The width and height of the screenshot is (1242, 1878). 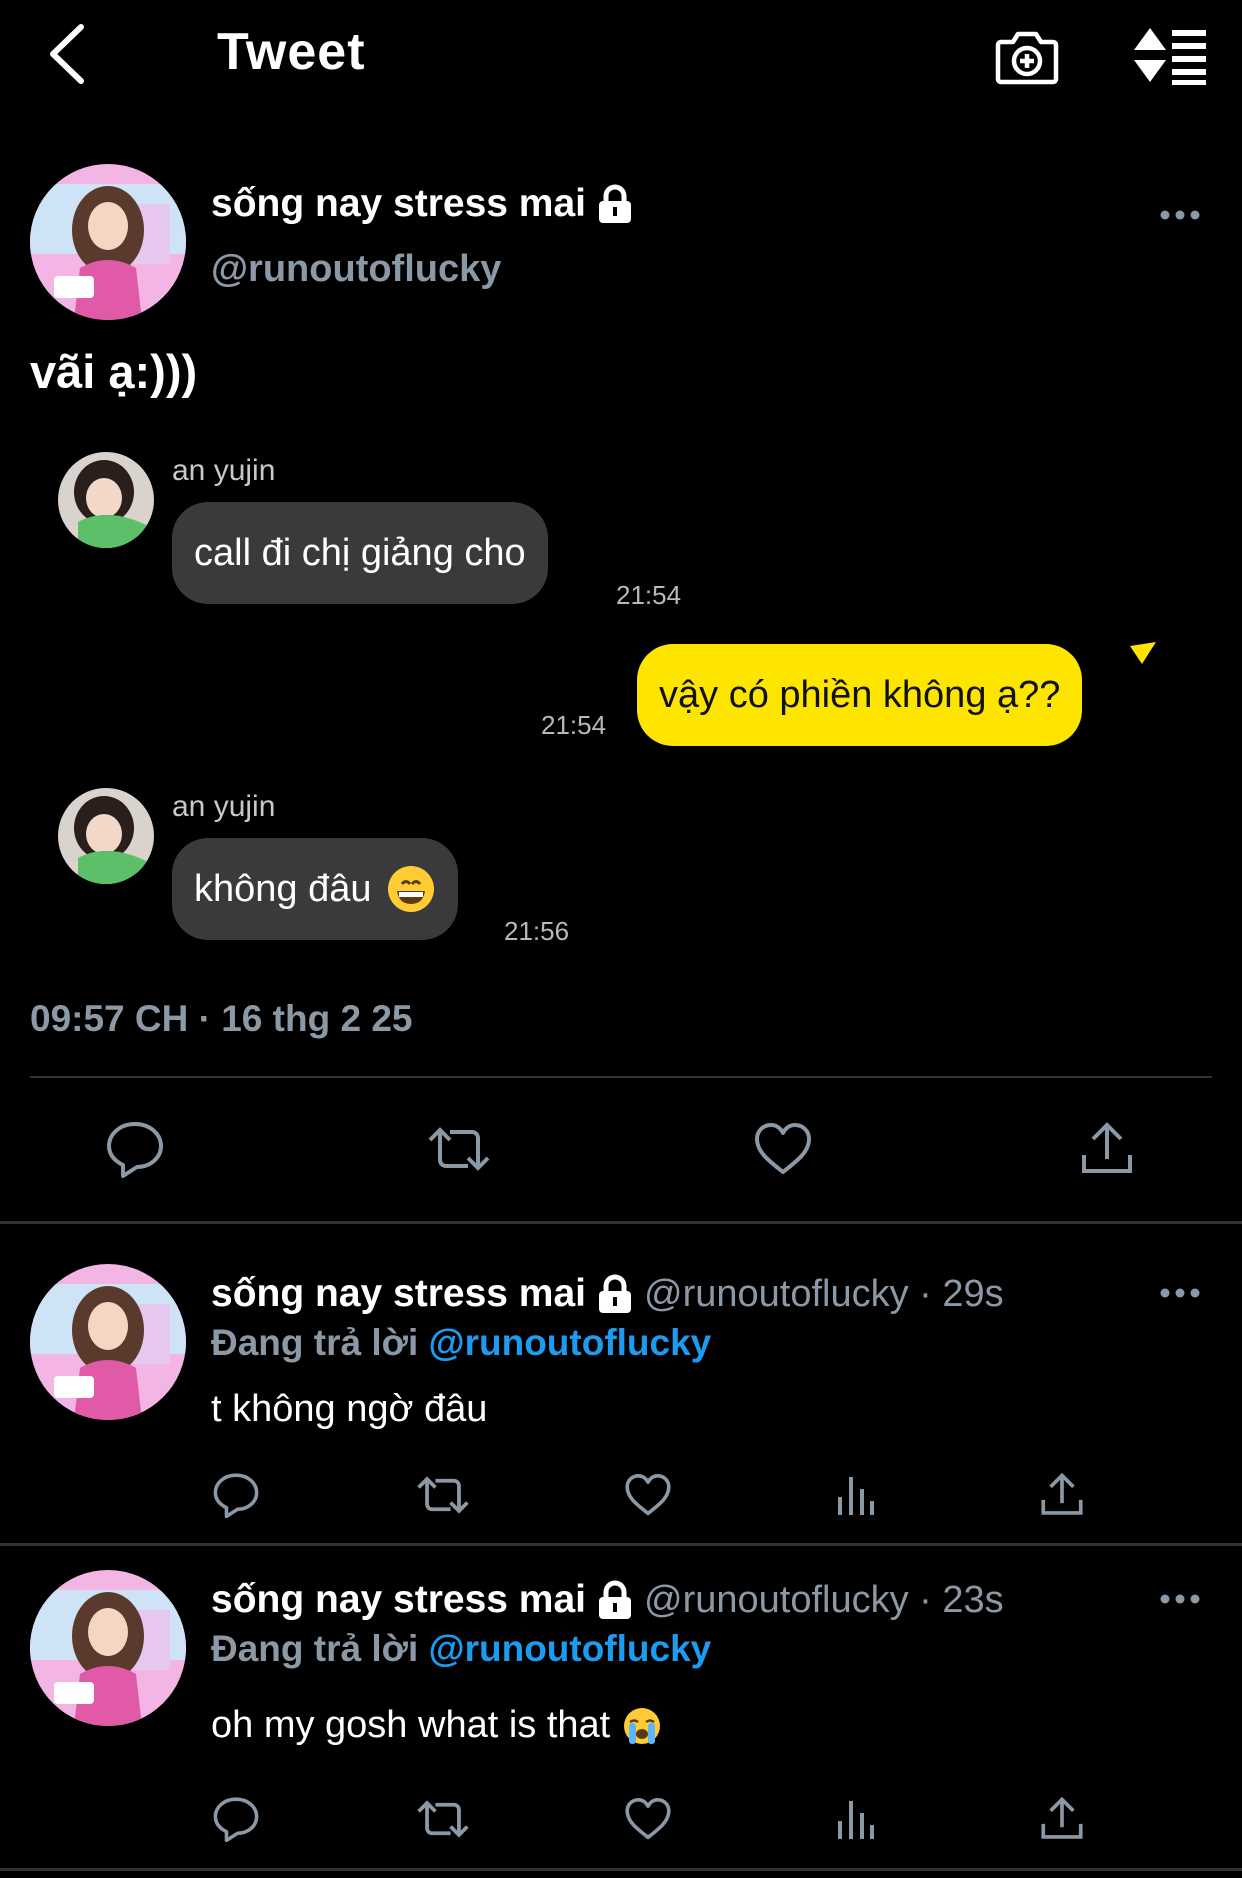 I want to click on chevron-left-icon, so click(x=67, y=54).